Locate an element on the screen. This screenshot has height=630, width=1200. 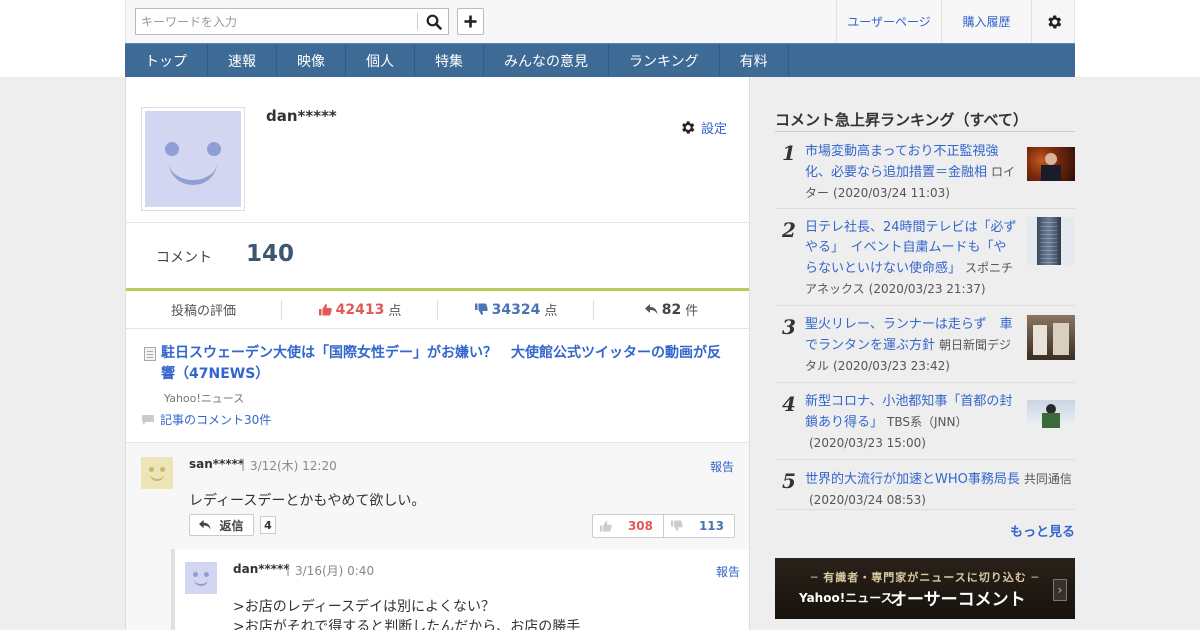
plus-icon is located at coordinates (470, 21).